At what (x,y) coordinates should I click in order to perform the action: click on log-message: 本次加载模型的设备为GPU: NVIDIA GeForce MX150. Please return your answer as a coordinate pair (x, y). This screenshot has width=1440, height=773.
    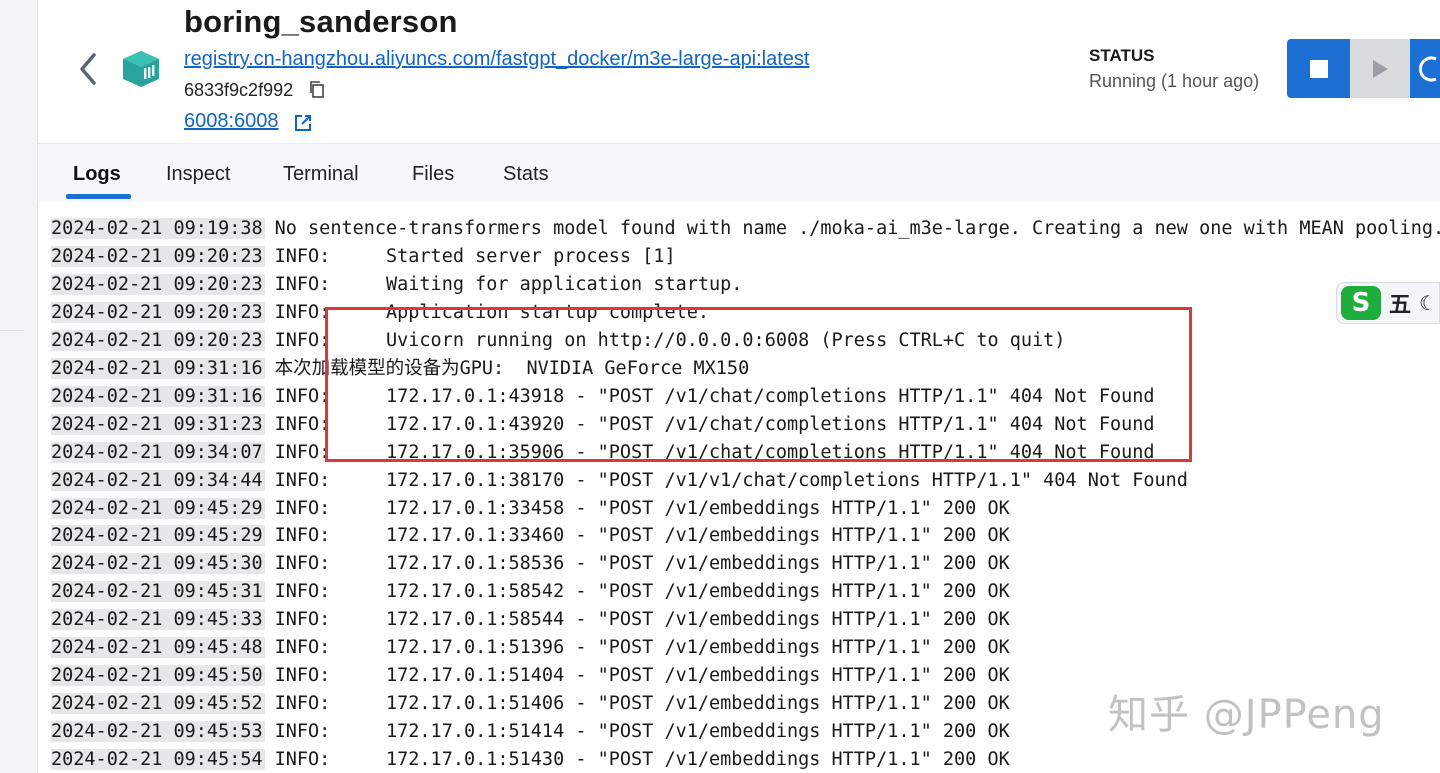
    Looking at the image, I should click on (512, 368).